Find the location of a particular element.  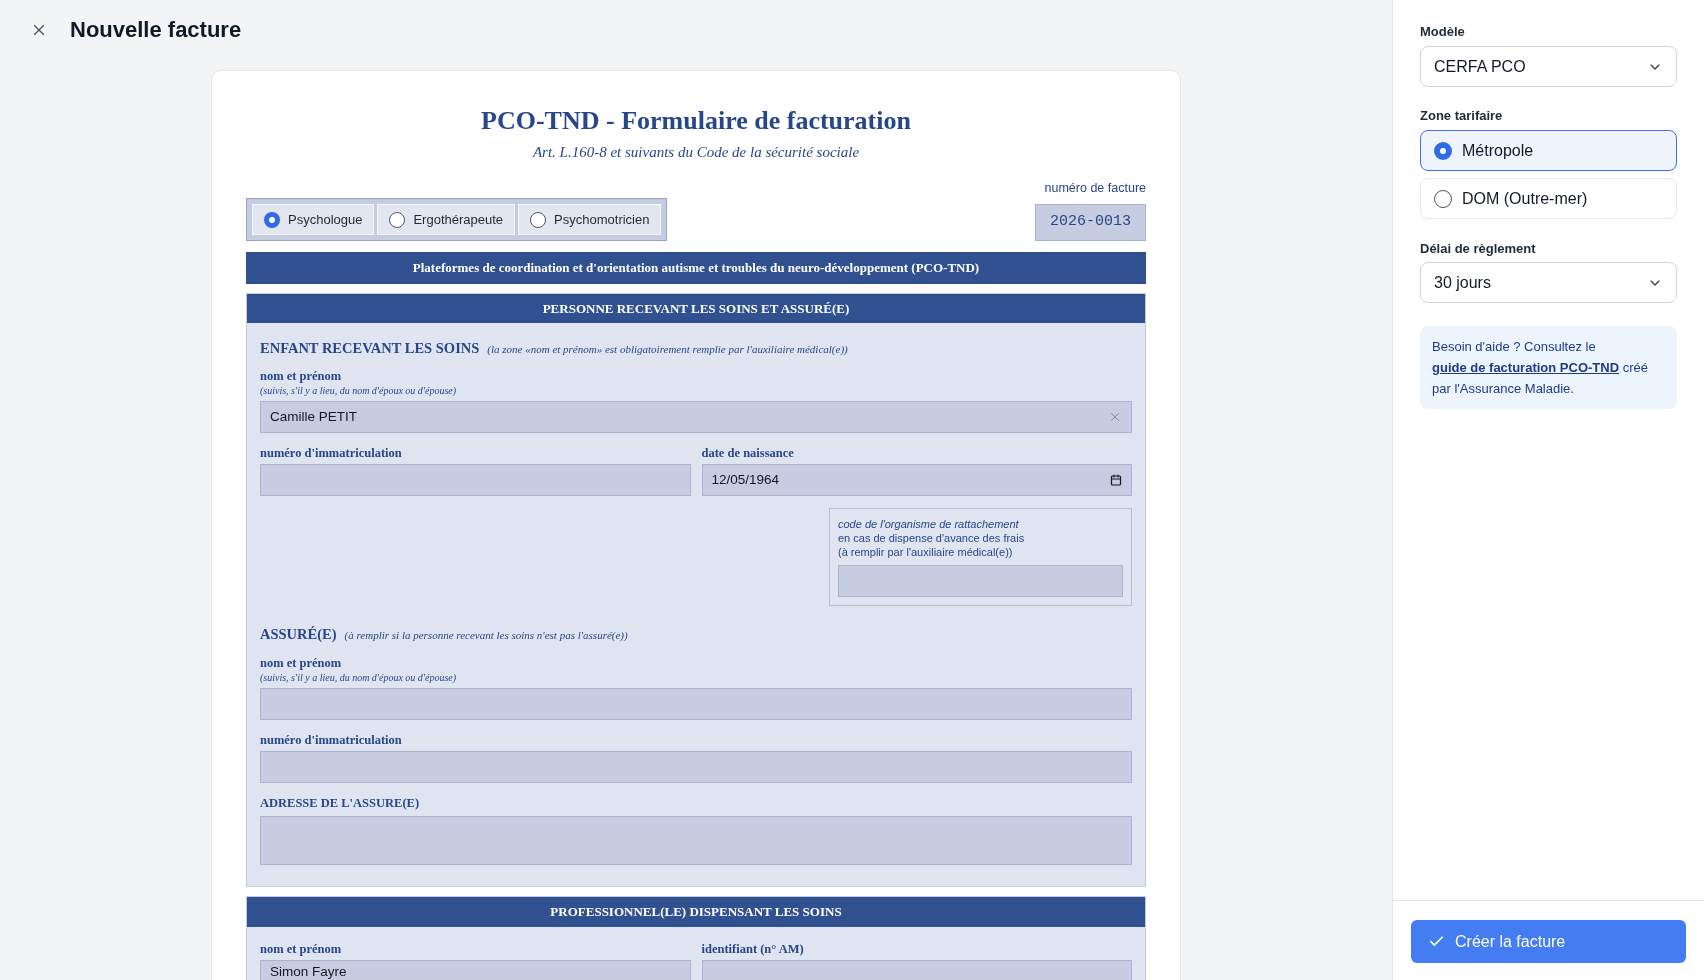

help-text: Besoin d'aide ? Consultez le guide de facturation PCO-TND créé par l'Assurance Maladie. is located at coordinates (1540, 368).